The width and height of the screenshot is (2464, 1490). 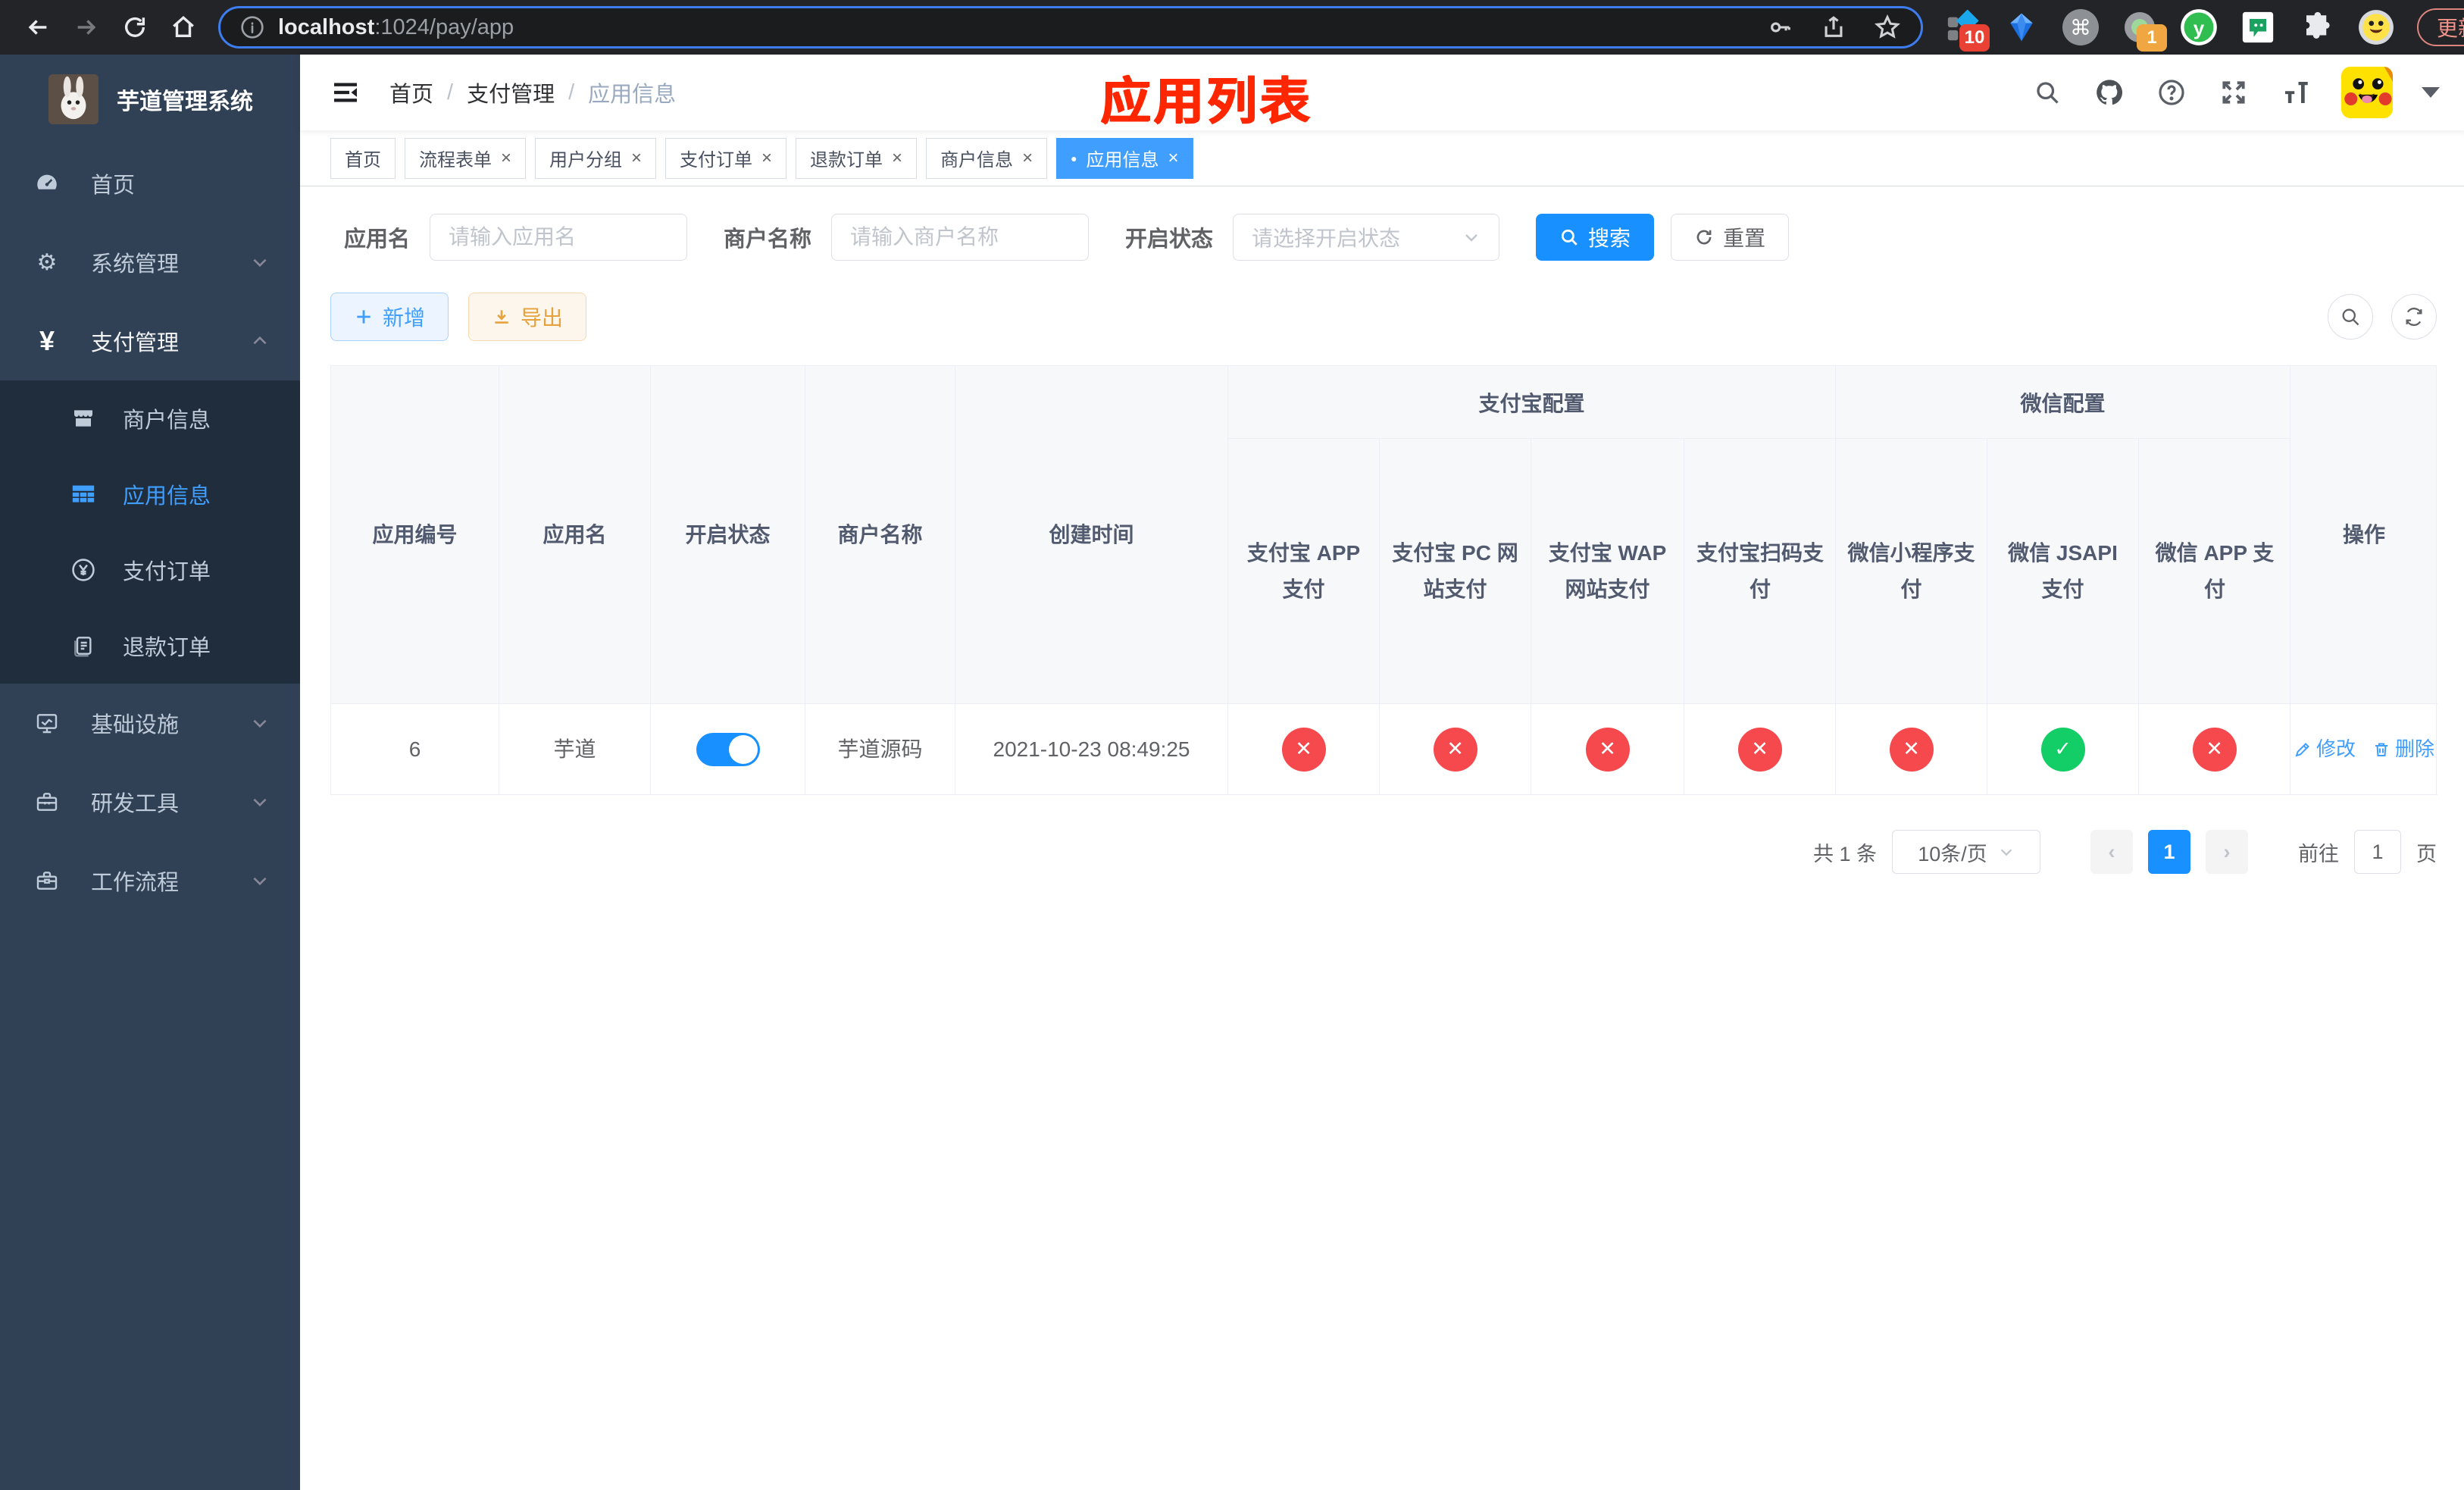 What do you see at coordinates (1091, 535) in the screenshot?
I see `column-header: 创建时间` at bounding box center [1091, 535].